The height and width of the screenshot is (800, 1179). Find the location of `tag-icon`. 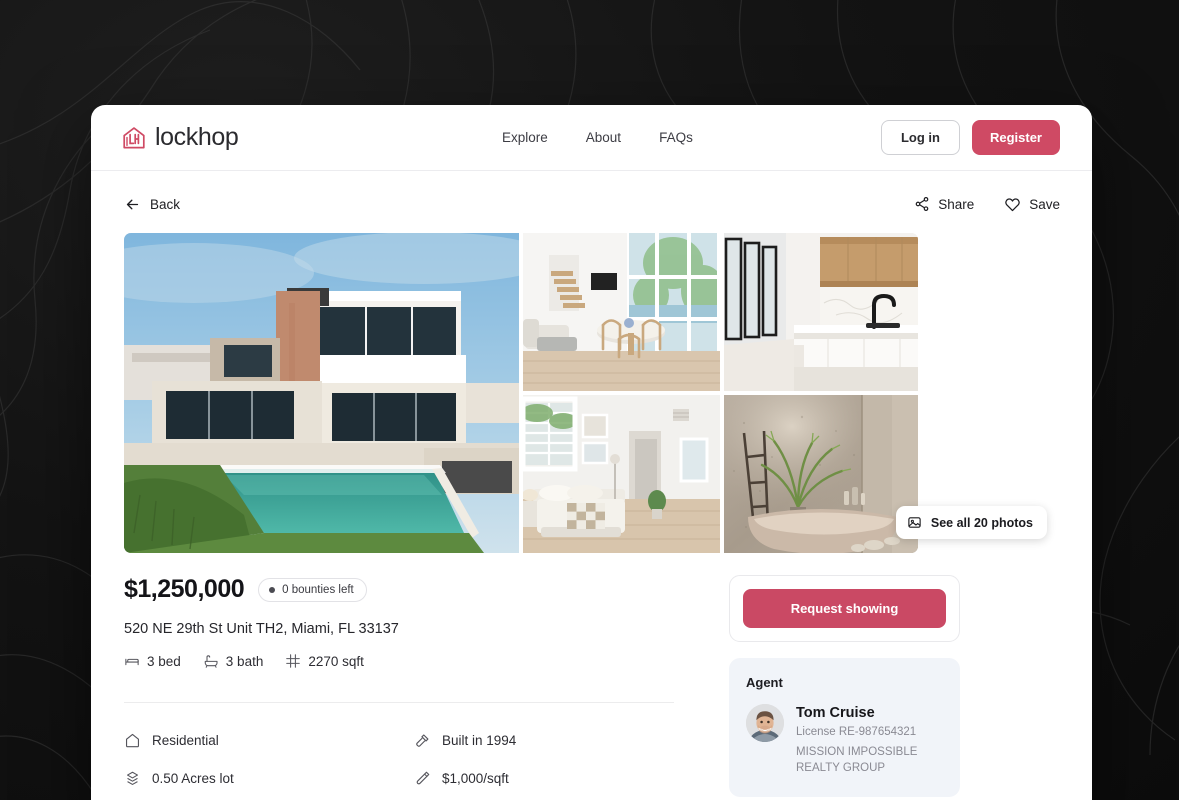

tag-icon is located at coordinates (423, 778).